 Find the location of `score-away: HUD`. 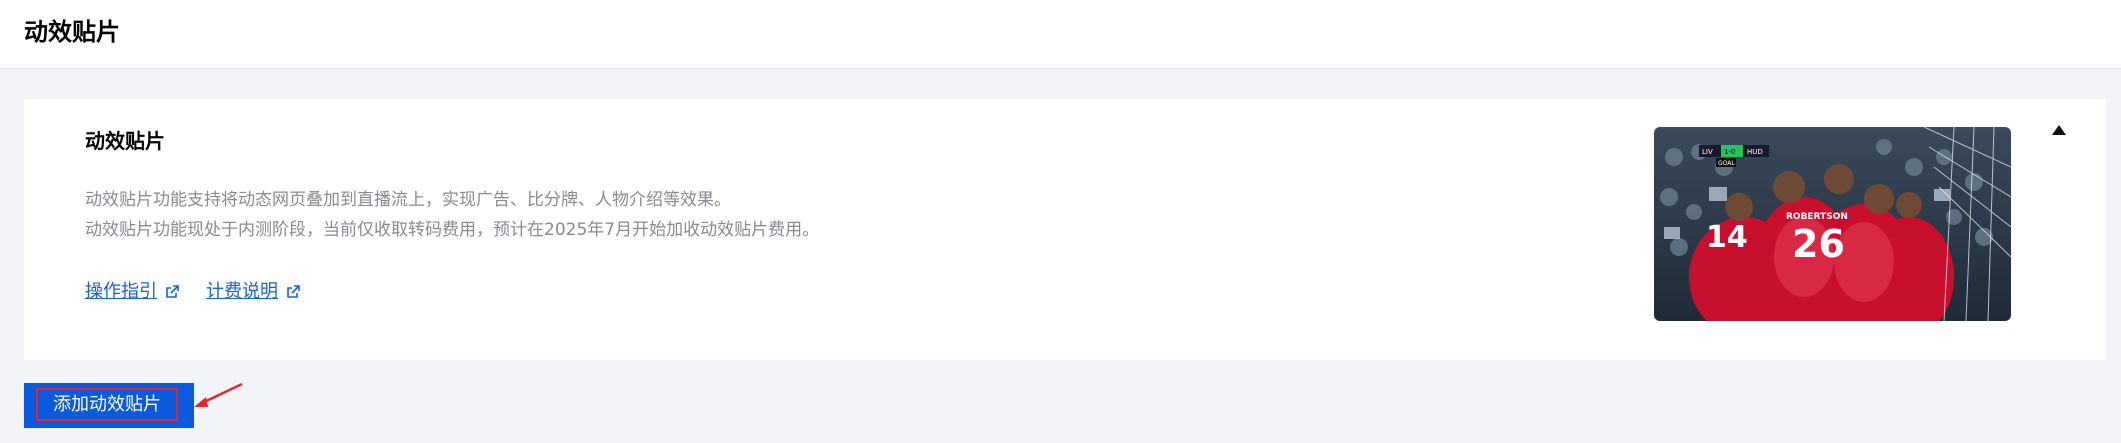

score-away: HUD is located at coordinates (1755, 152).